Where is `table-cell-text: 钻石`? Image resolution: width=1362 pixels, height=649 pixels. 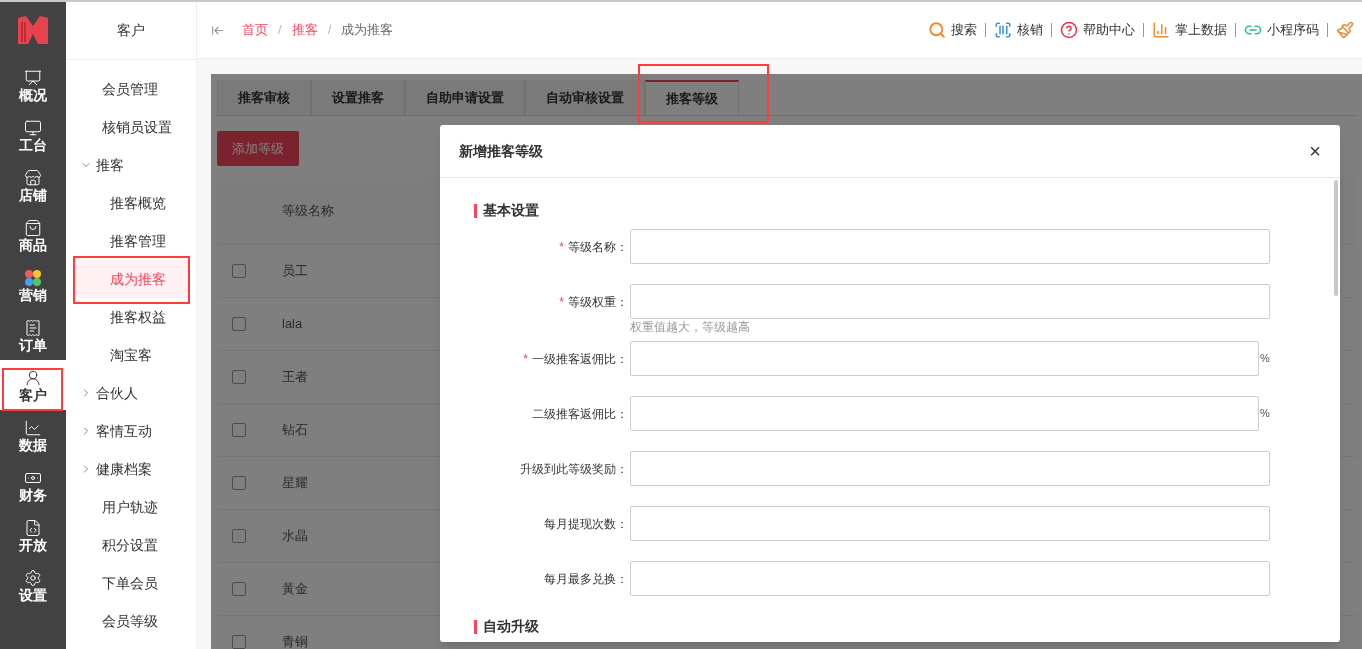 table-cell-text: 钻石 is located at coordinates (295, 430).